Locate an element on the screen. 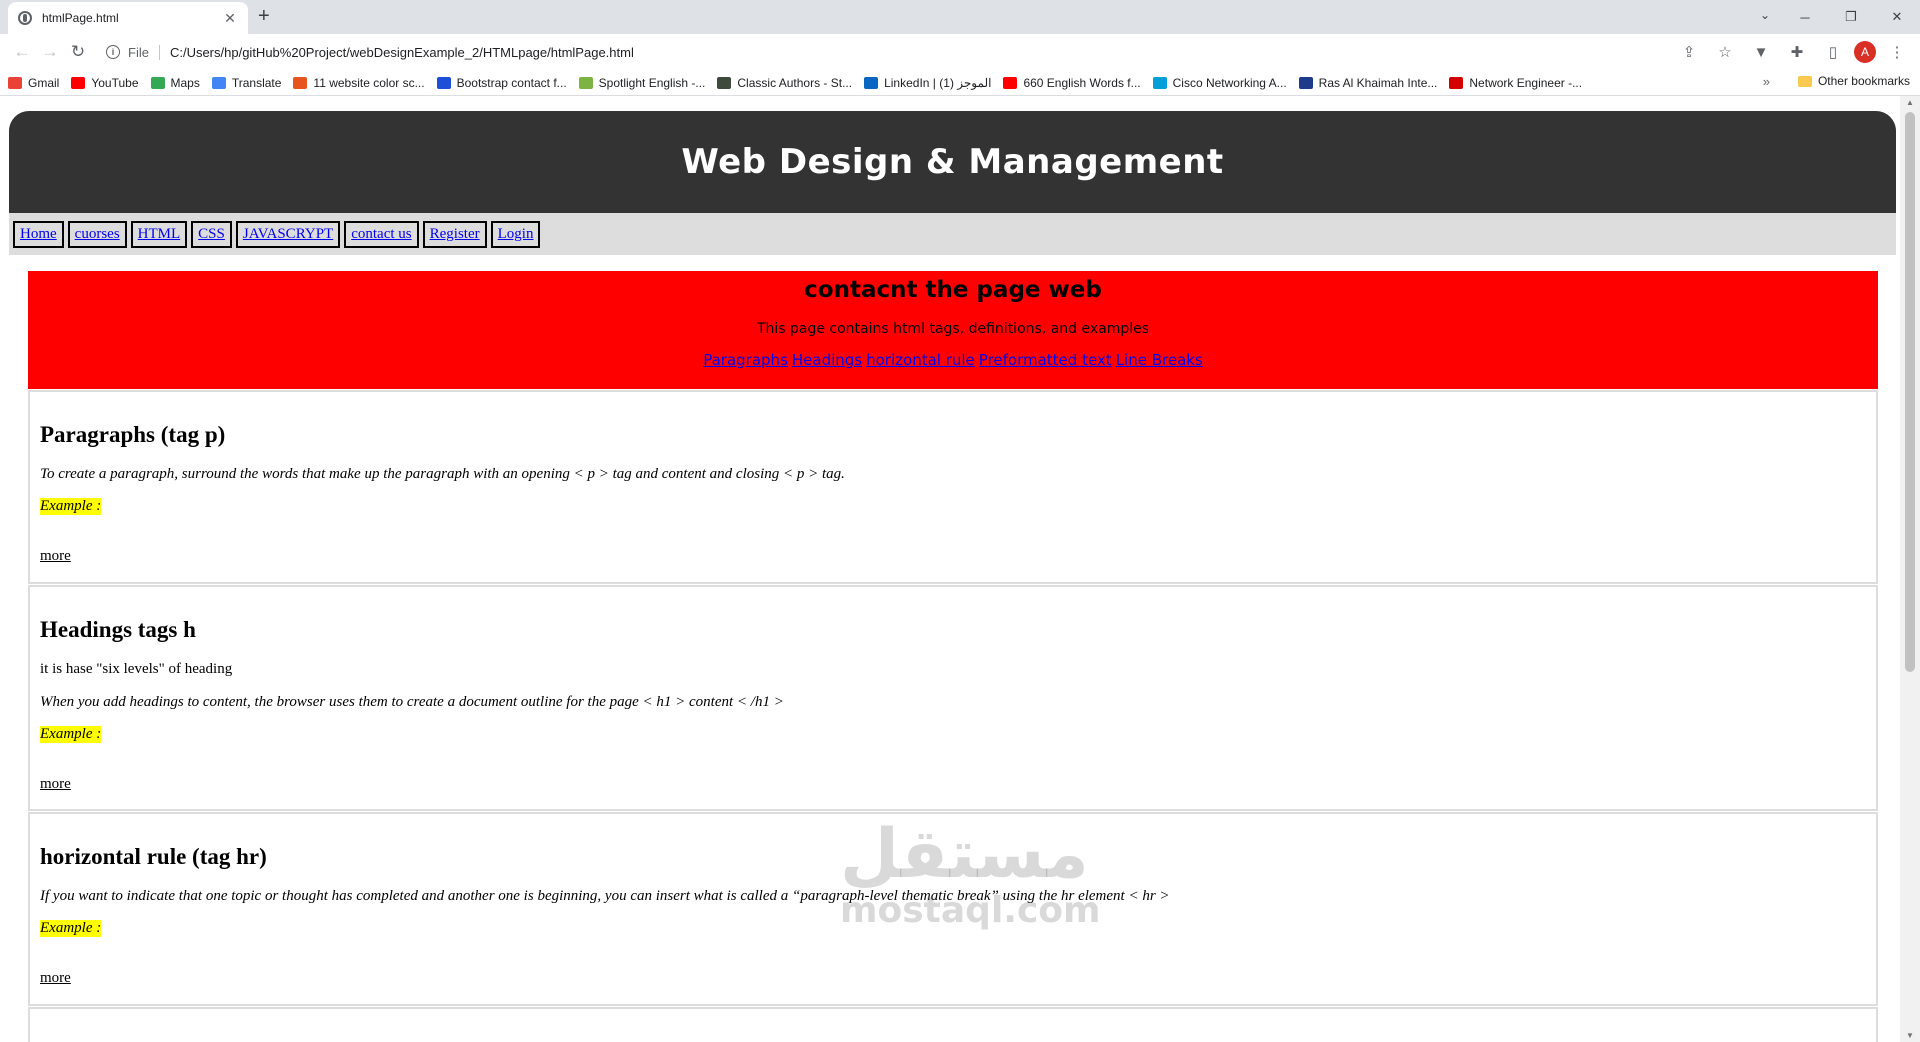 Image resolution: width=1920 pixels, height=1042 pixels. forward-icon: → is located at coordinates (50, 52).